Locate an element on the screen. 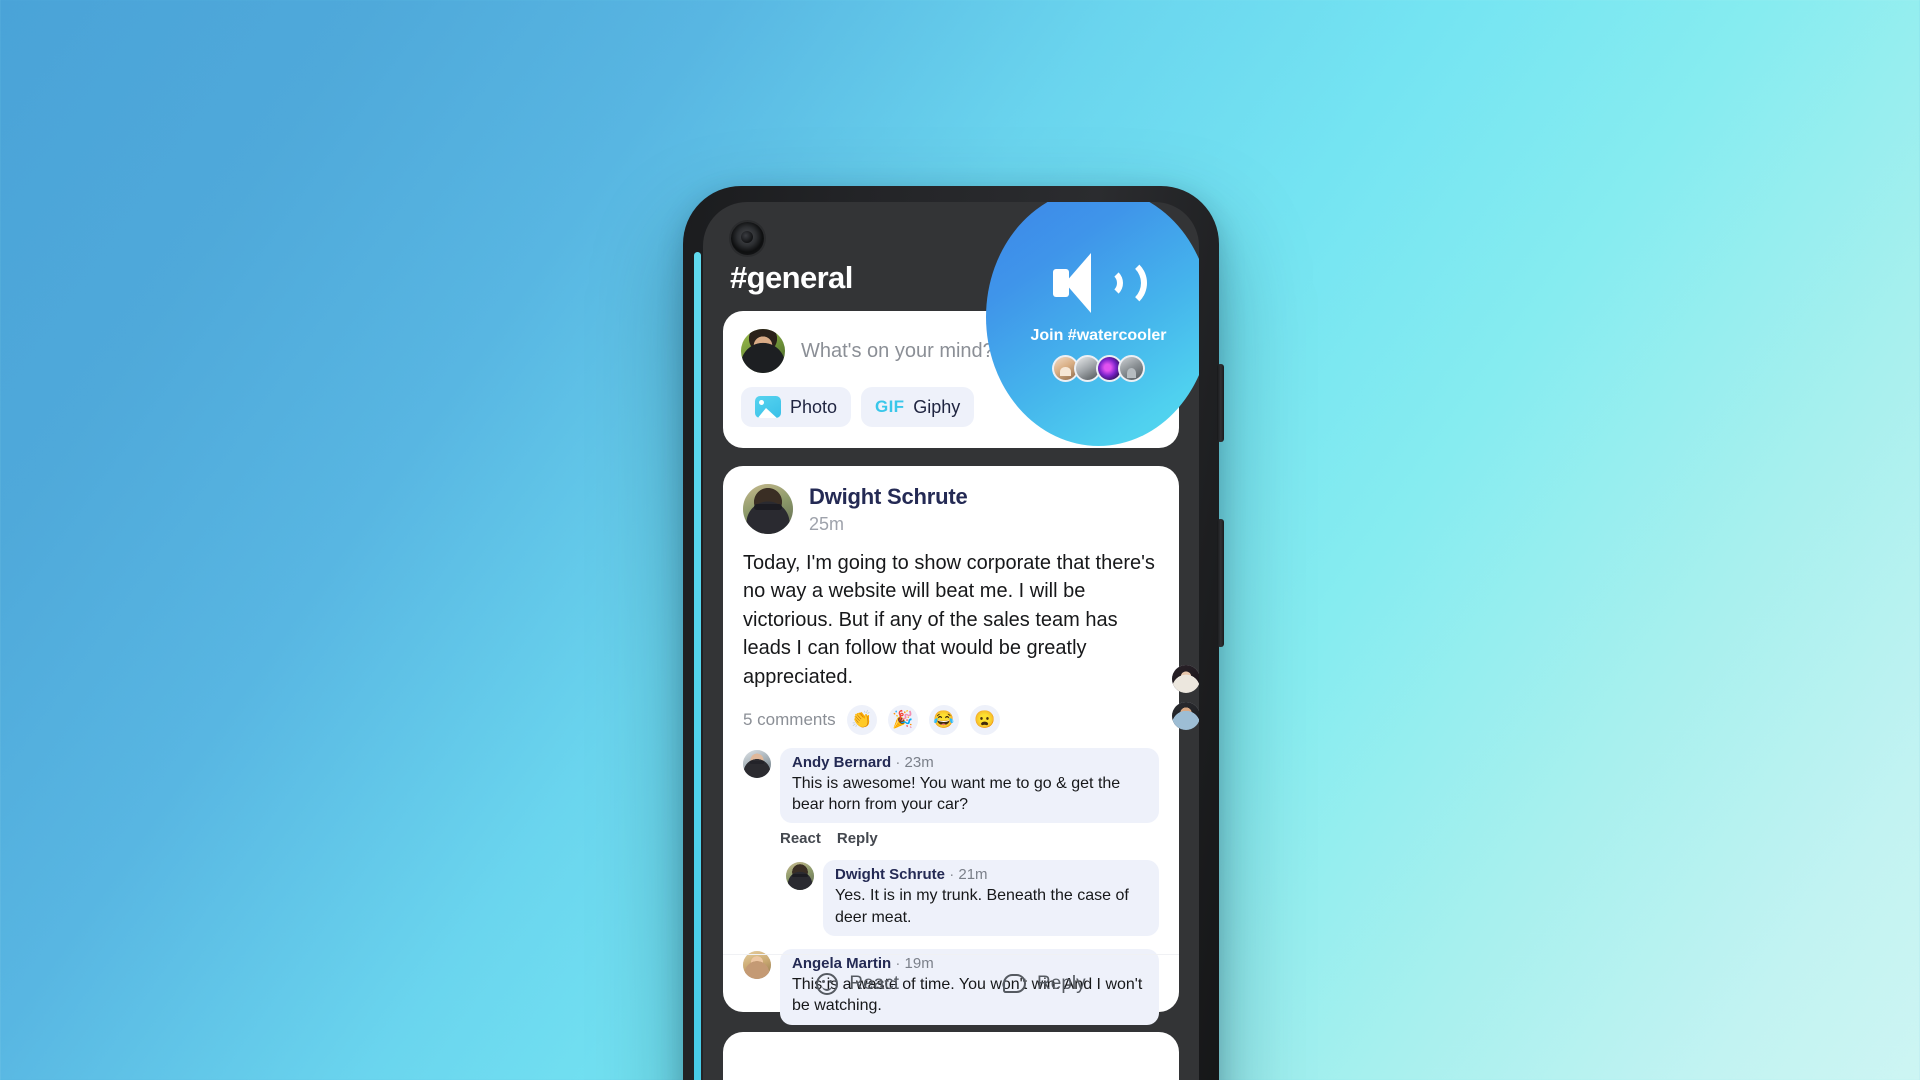 This screenshot has height=1080, width=1920. clap-emoji: 👏 is located at coordinates (861, 719).